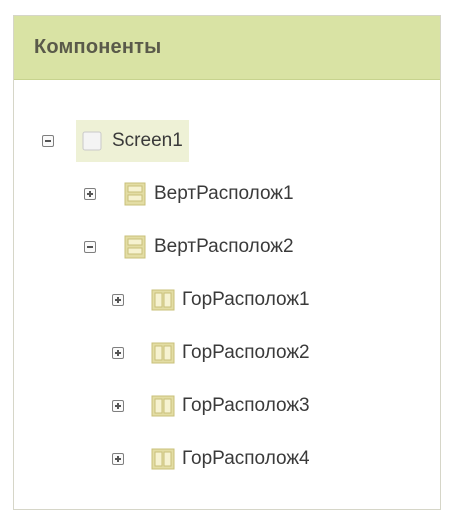 The height and width of the screenshot is (520, 456). I want to click on tree-node-label: ВертРасполож1, so click(224, 193).